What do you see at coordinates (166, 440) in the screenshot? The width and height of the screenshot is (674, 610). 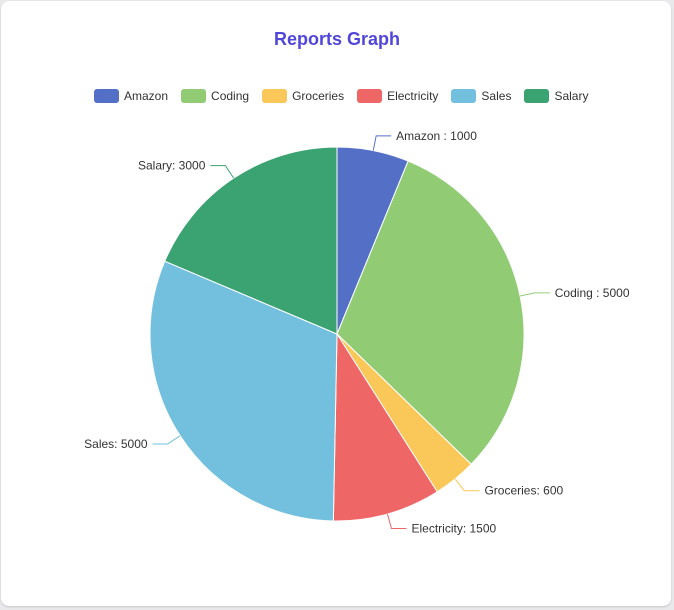 I see `leader-line-sales` at bounding box center [166, 440].